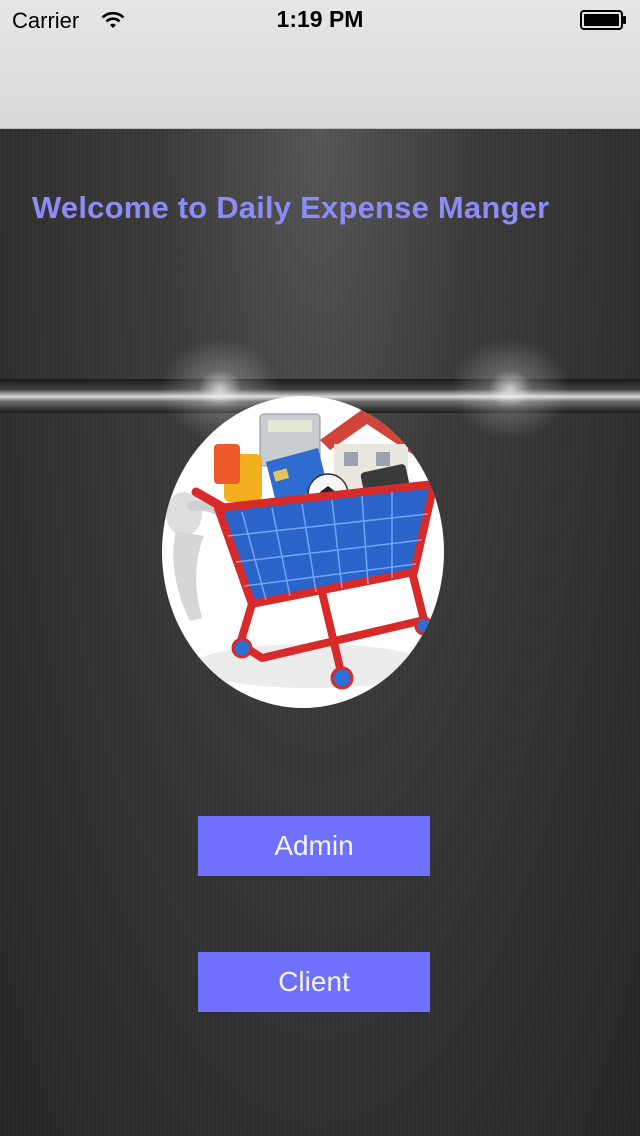  Describe the element at coordinates (603, 20) in the screenshot. I see `battery-icon` at that location.